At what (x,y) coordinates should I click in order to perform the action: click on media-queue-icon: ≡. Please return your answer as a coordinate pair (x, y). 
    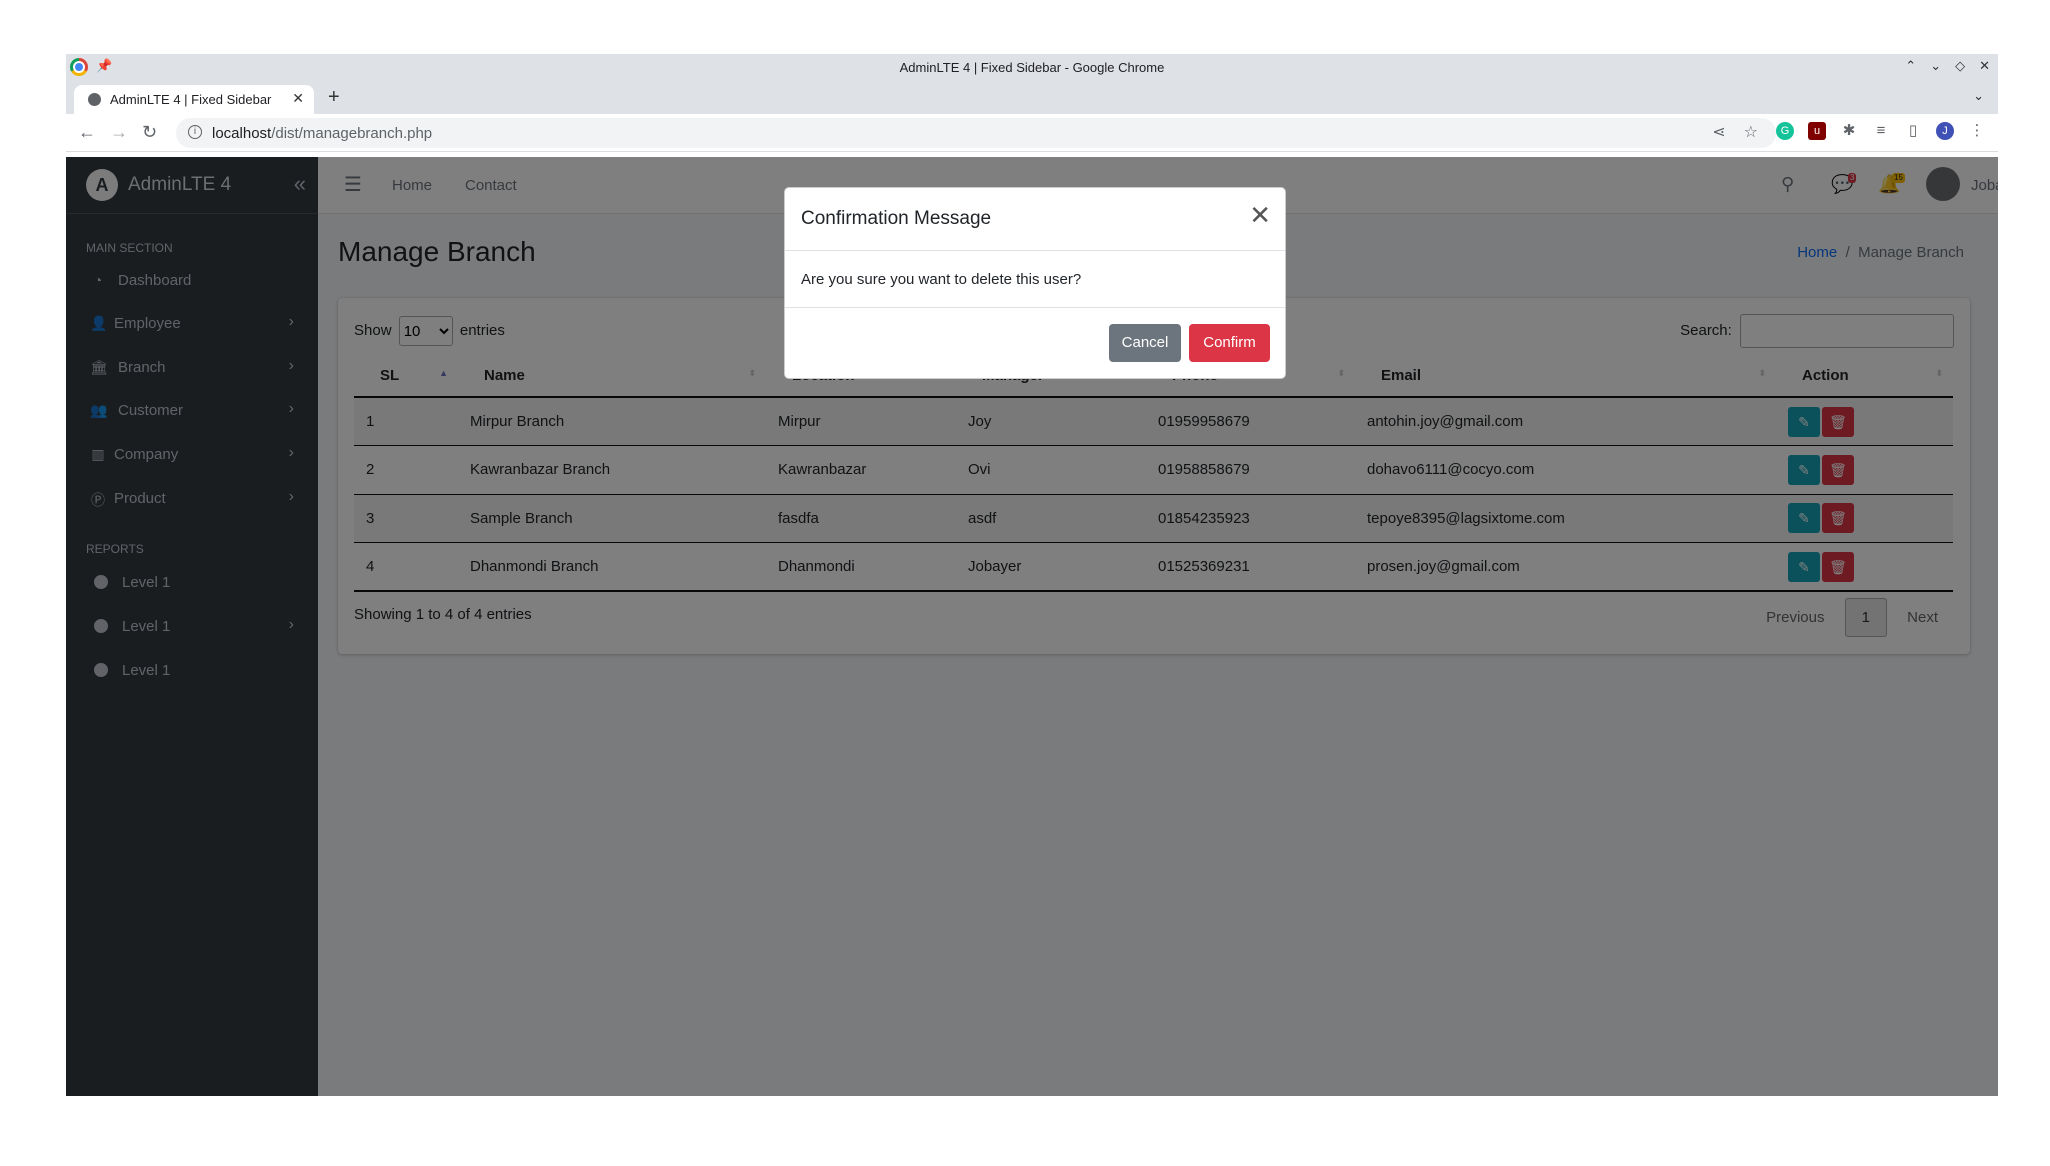
    Looking at the image, I should click on (1881, 131).